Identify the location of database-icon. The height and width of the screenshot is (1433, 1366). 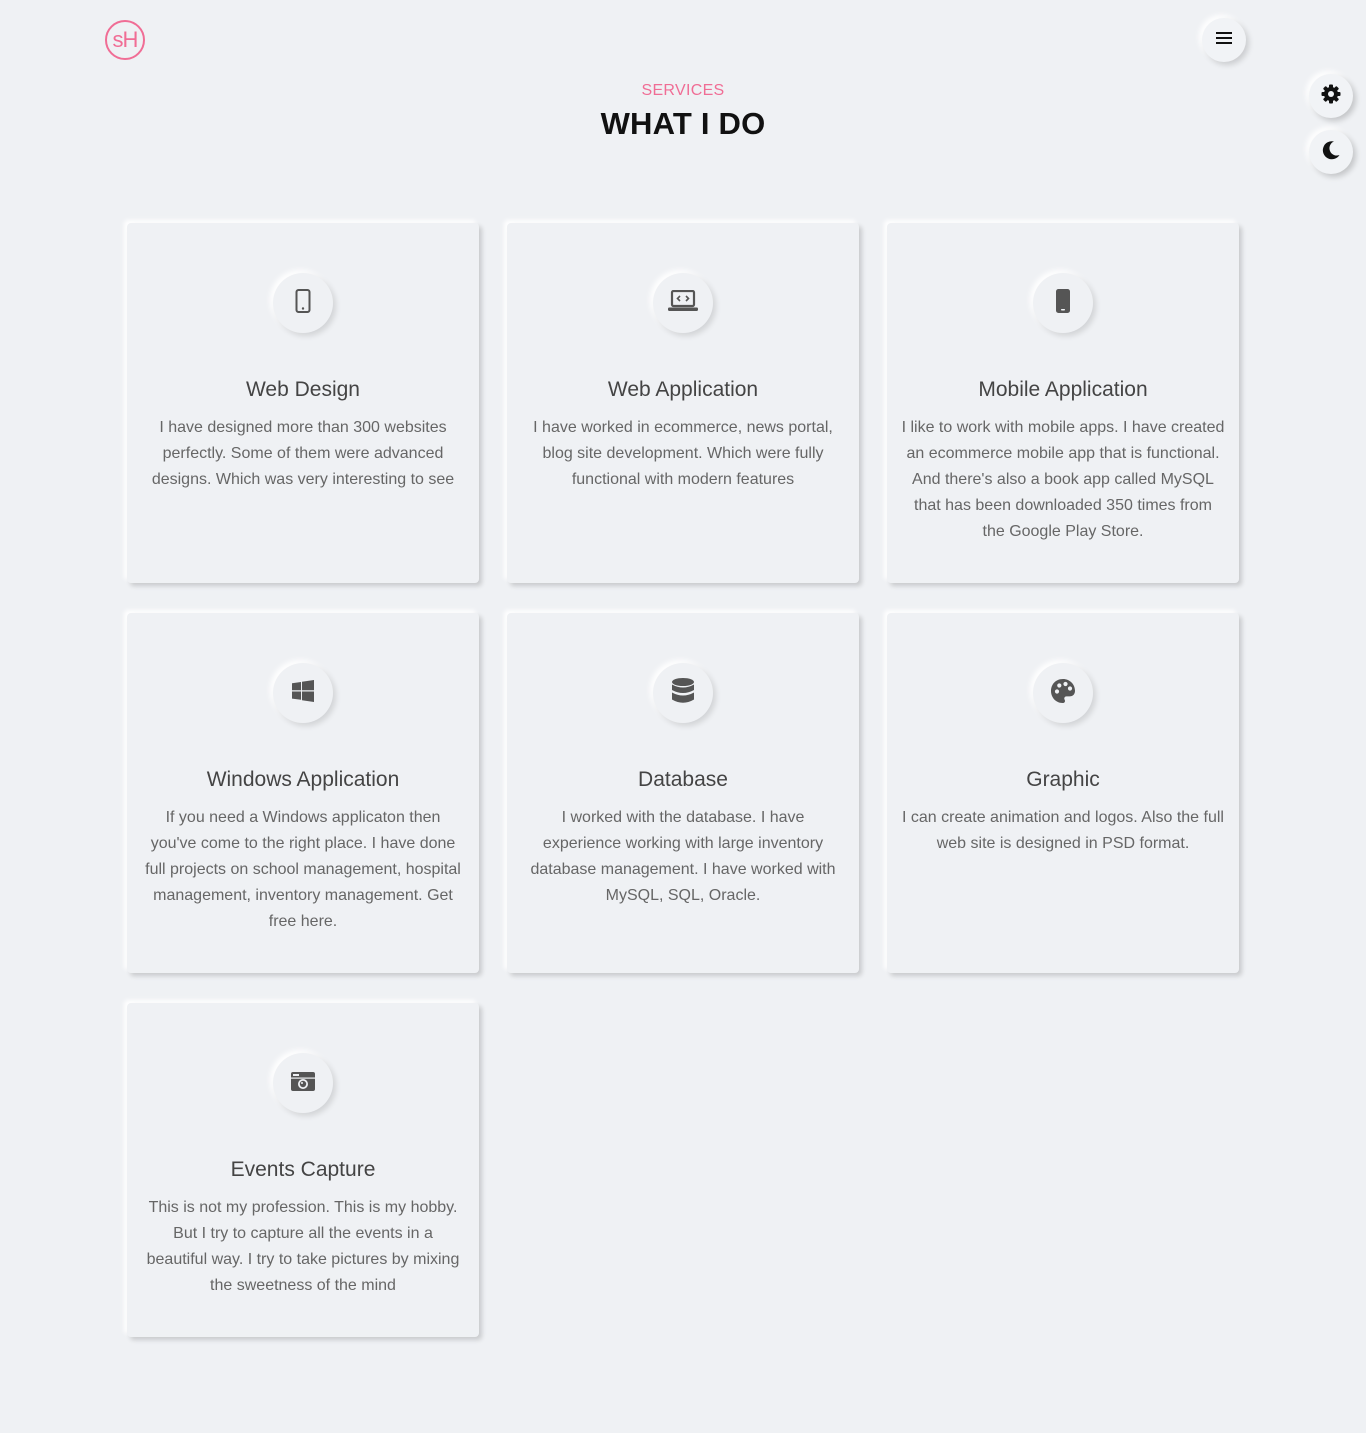
(683, 693).